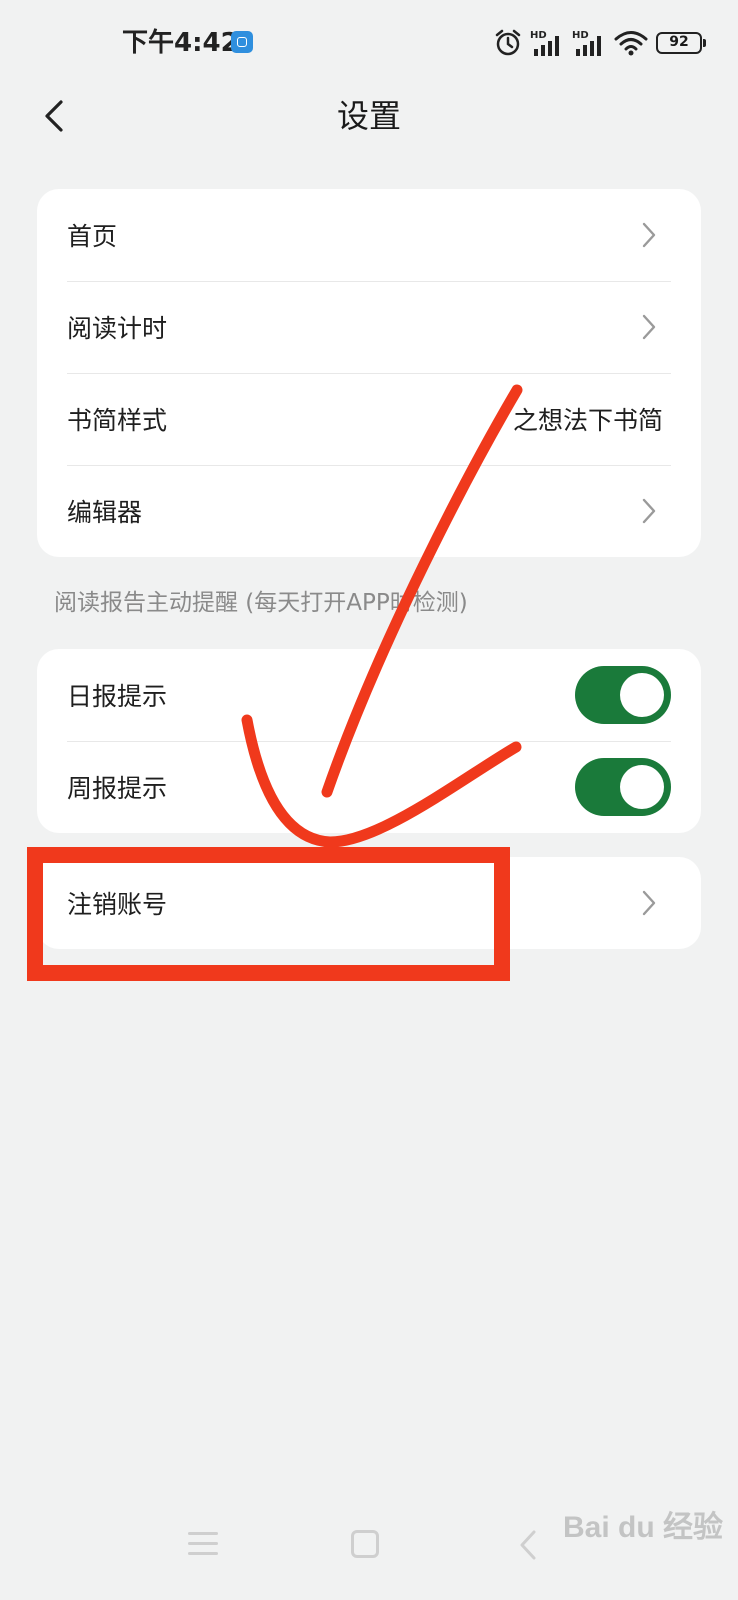 The height and width of the screenshot is (1600, 738). Describe the element at coordinates (369, 419) in the screenshot. I see `settings-row-note-style: 书简样式 之想法下书简` at that location.